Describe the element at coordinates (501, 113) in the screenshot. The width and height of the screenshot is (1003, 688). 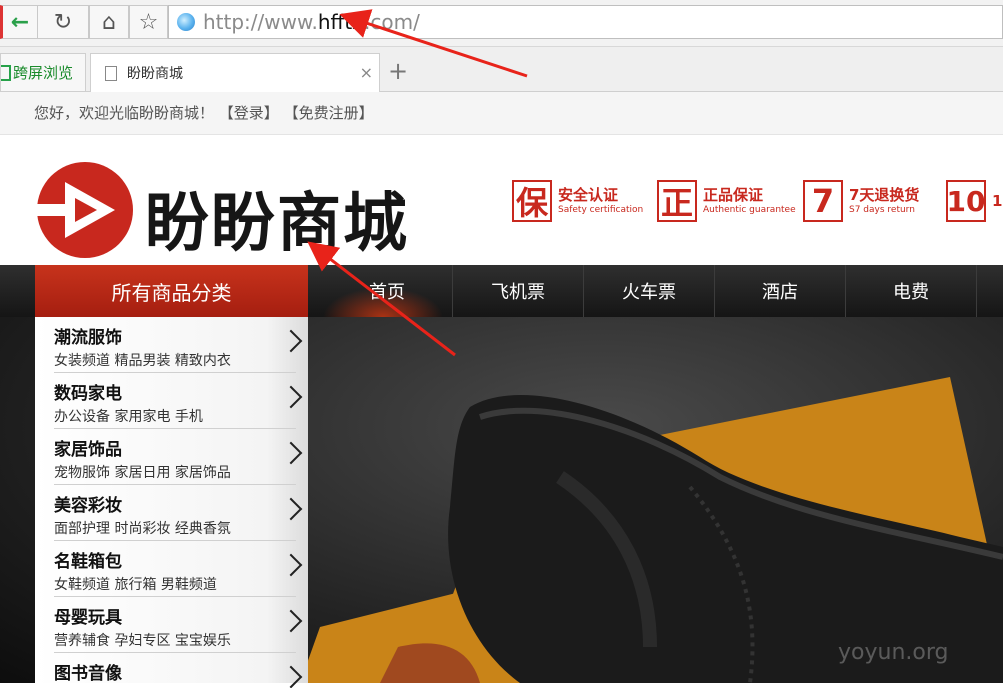
I see `site-topbar: 您好，欢迎光临盼盼商城！ 【登录】 【免费注册】` at that location.